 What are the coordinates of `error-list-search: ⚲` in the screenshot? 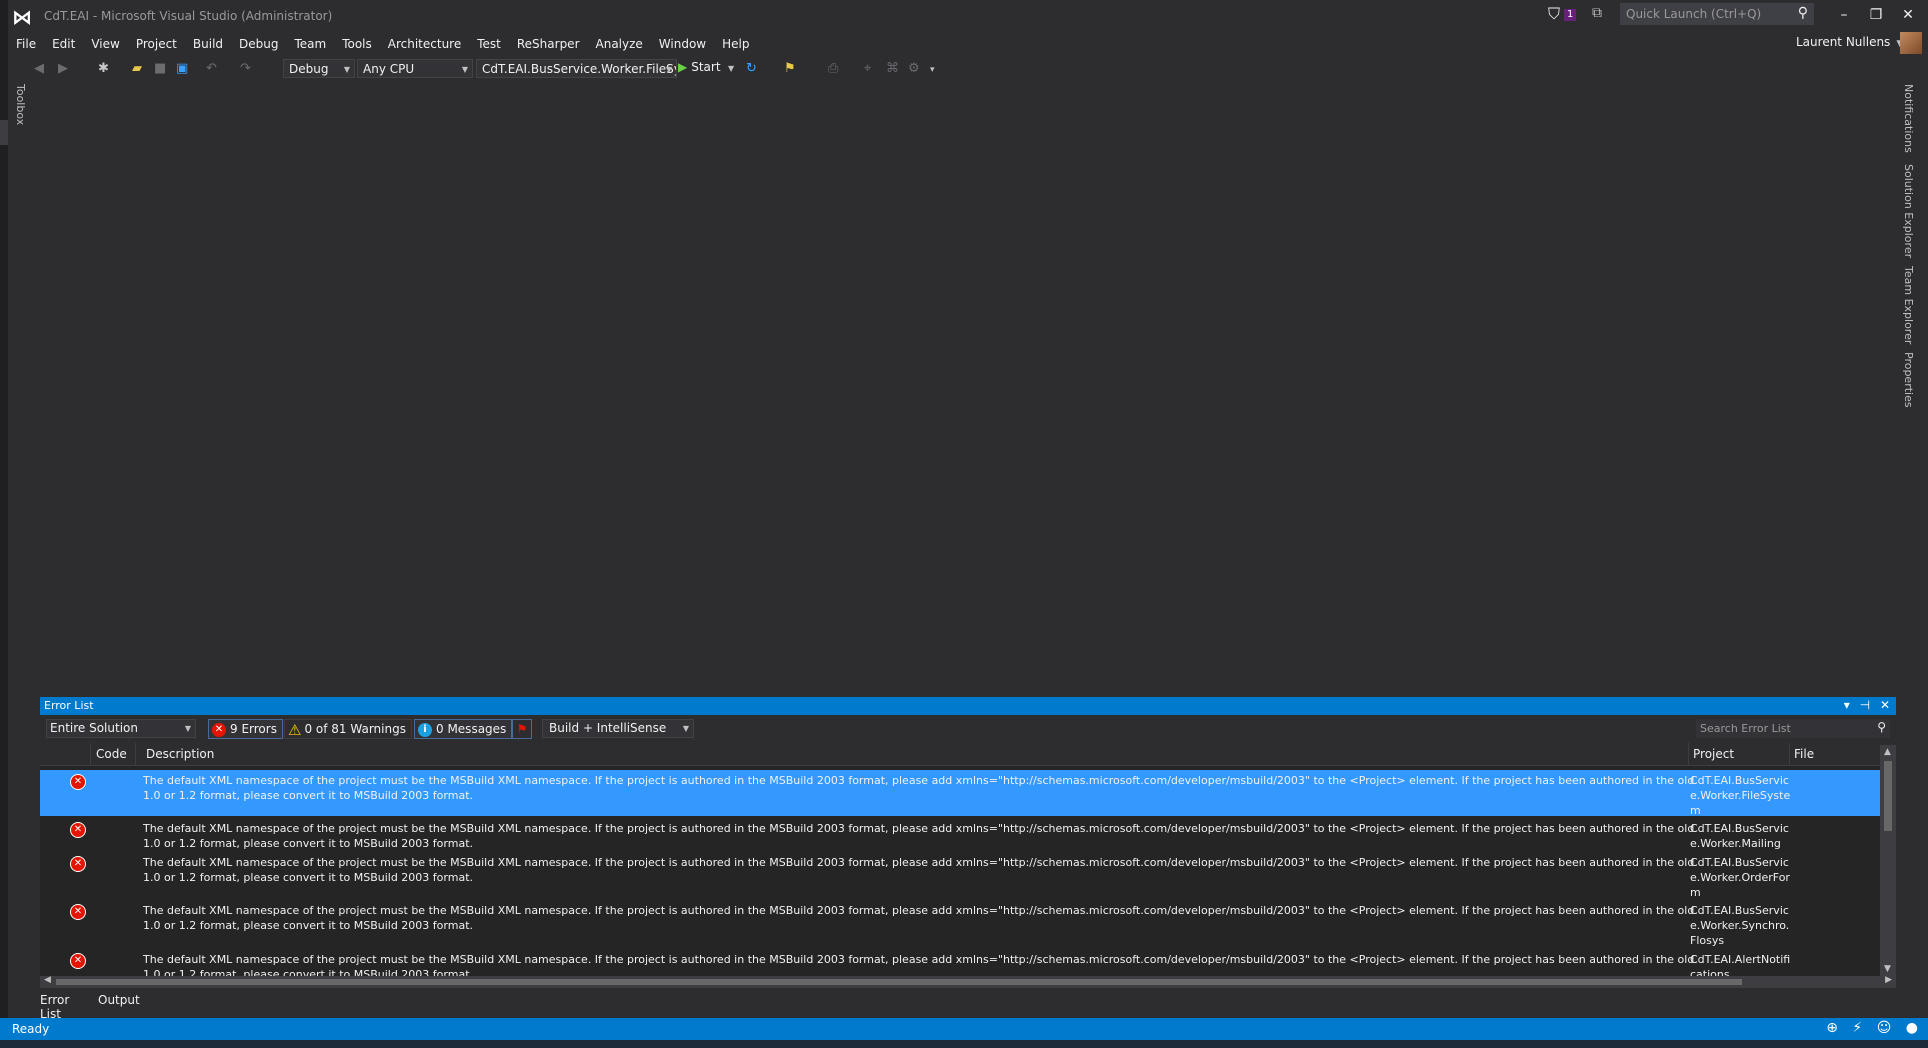 It's located at (1793, 728).